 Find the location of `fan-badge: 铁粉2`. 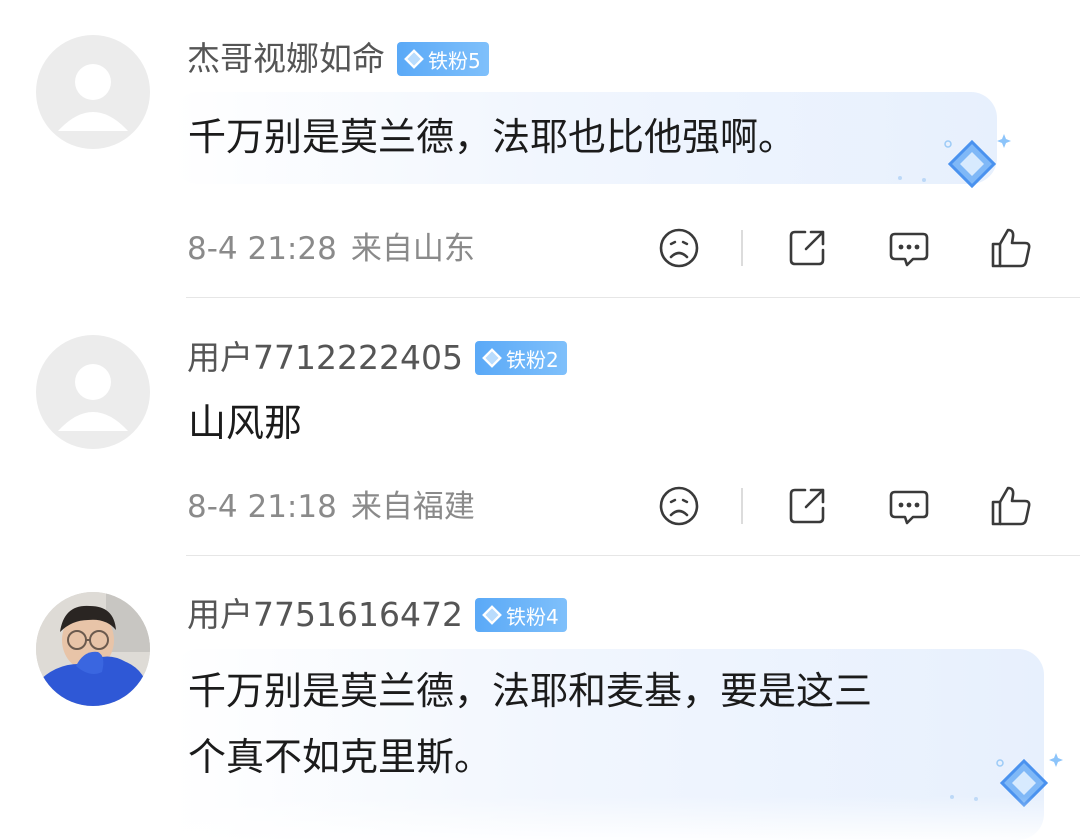

fan-badge: 铁粉2 is located at coordinates (520, 358).